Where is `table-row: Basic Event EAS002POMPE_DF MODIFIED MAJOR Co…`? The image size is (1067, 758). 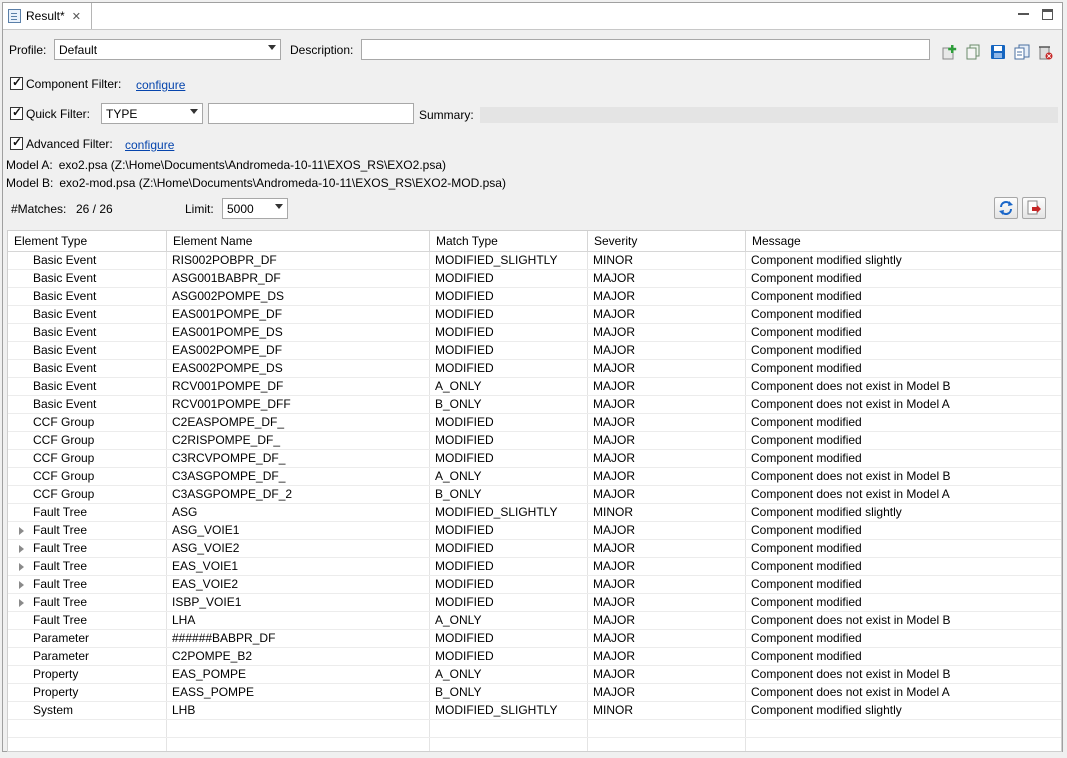
table-row: Basic Event EAS002POMPE_DF MODIFIED MAJOR Co… is located at coordinates (534, 351).